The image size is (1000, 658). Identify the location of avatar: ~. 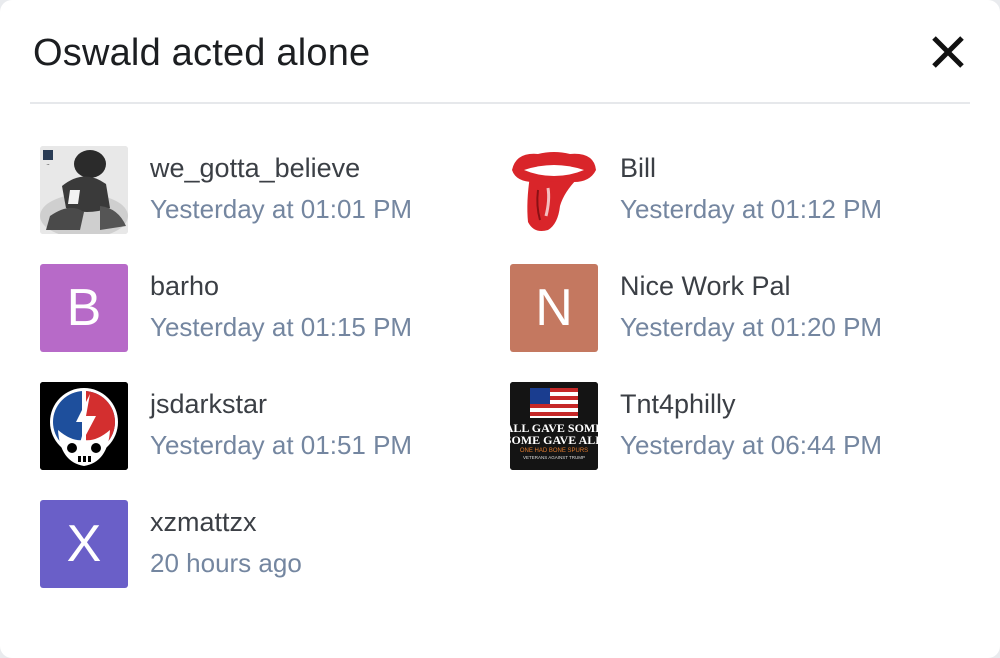
(84, 190).